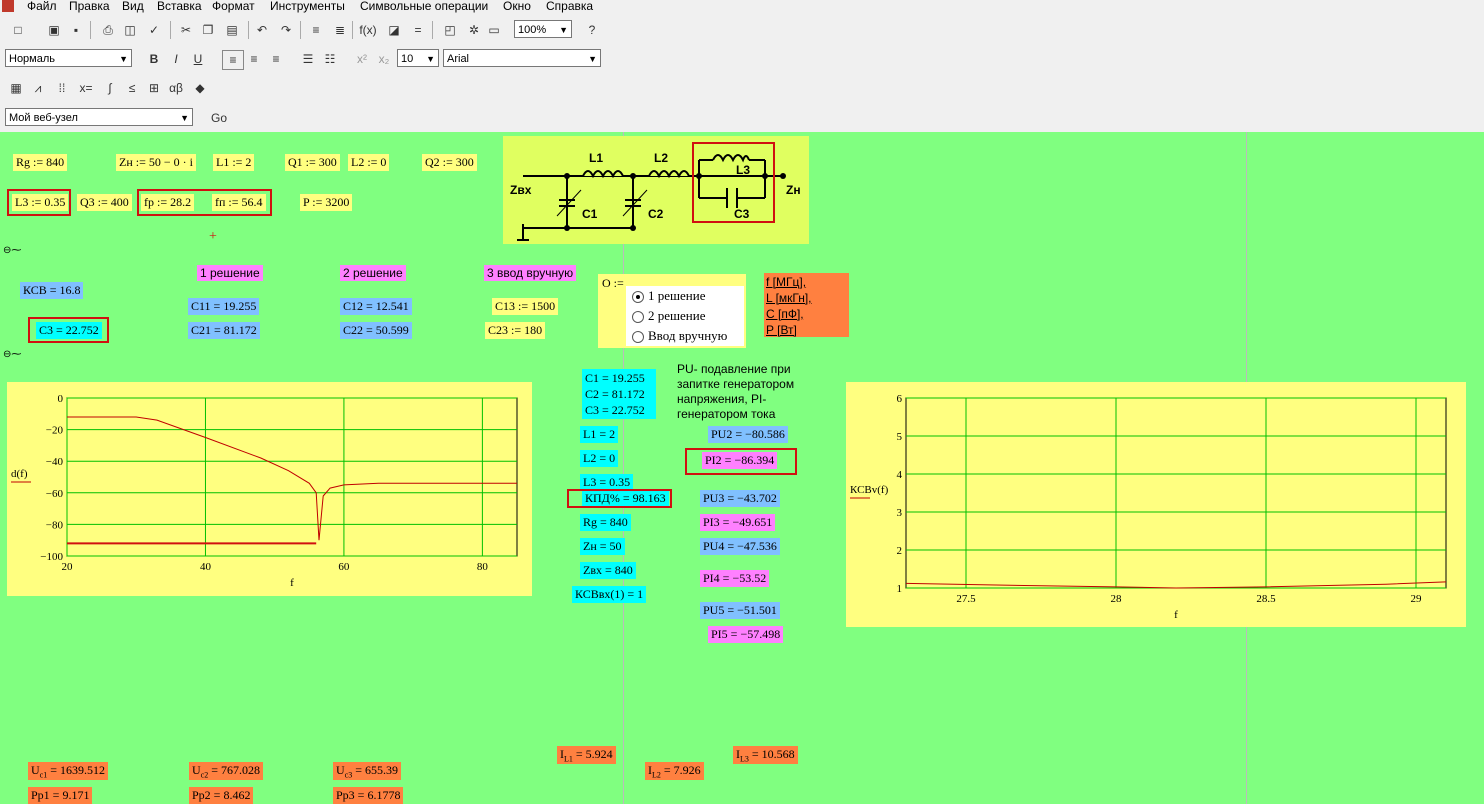  Describe the element at coordinates (394, 30) in the screenshot. I see `units-icon: ◪` at that location.